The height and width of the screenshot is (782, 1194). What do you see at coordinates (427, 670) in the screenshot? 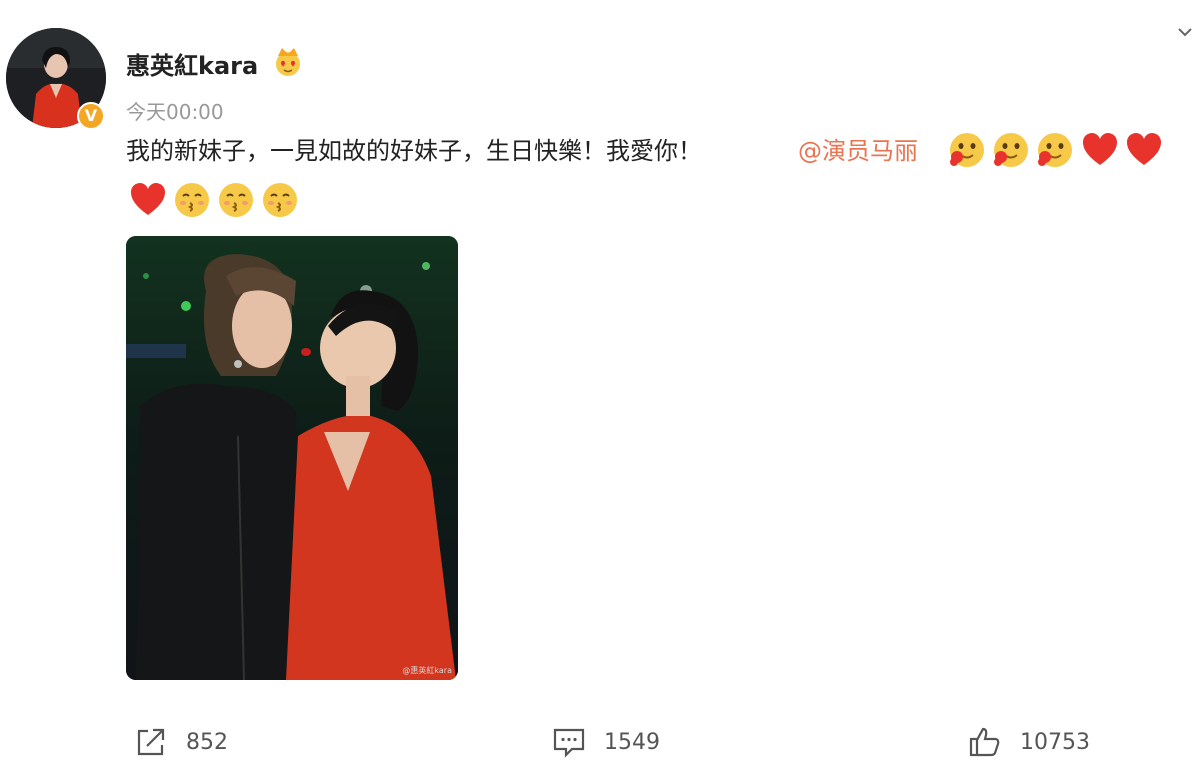
I see `image-watermark: @惠英紅kara` at bounding box center [427, 670].